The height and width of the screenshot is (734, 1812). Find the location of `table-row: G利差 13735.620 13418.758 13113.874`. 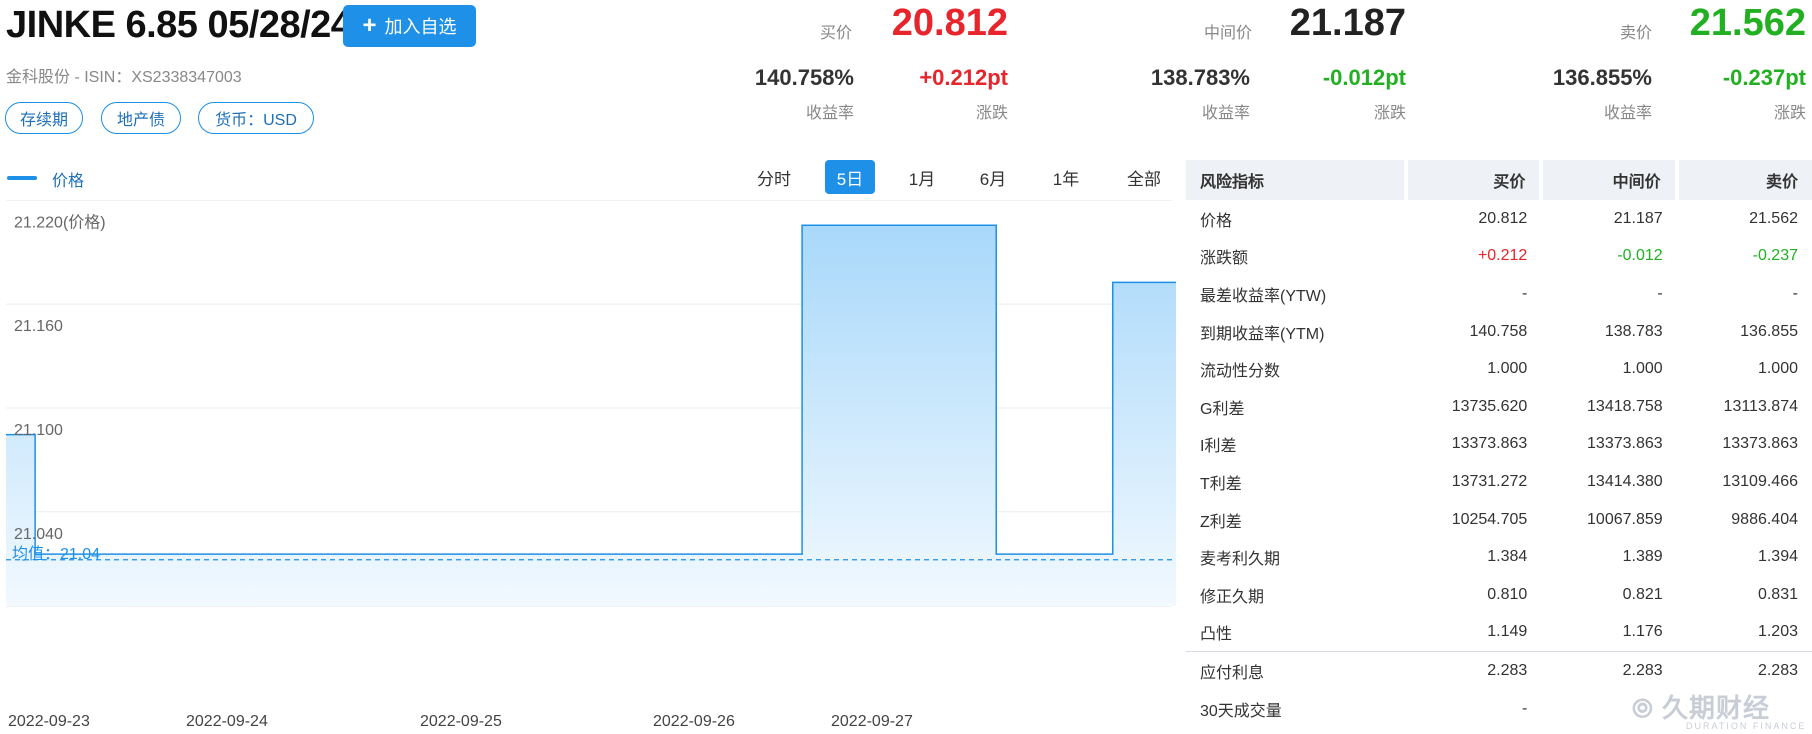

table-row: G利差 13735.620 13418.758 13113.874 is located at coordinates (1499, 407).